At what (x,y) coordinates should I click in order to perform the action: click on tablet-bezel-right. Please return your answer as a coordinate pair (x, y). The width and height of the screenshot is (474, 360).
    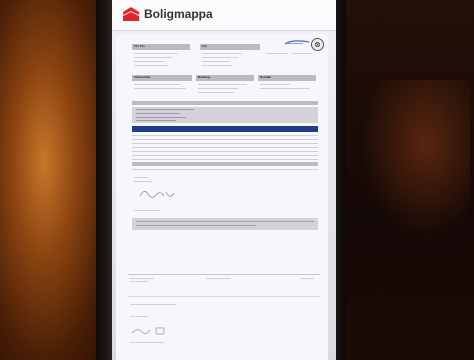
    Looking at the image, I should click on (341, 180).